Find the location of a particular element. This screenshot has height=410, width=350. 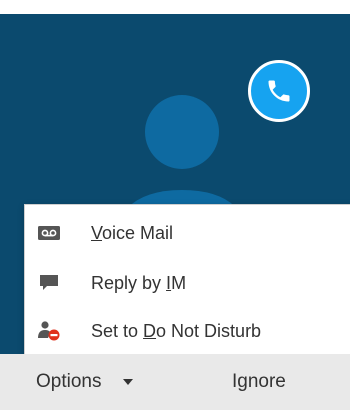

menu-item-reply-by-im: Reply by IM is located at coordinates (187, 283).